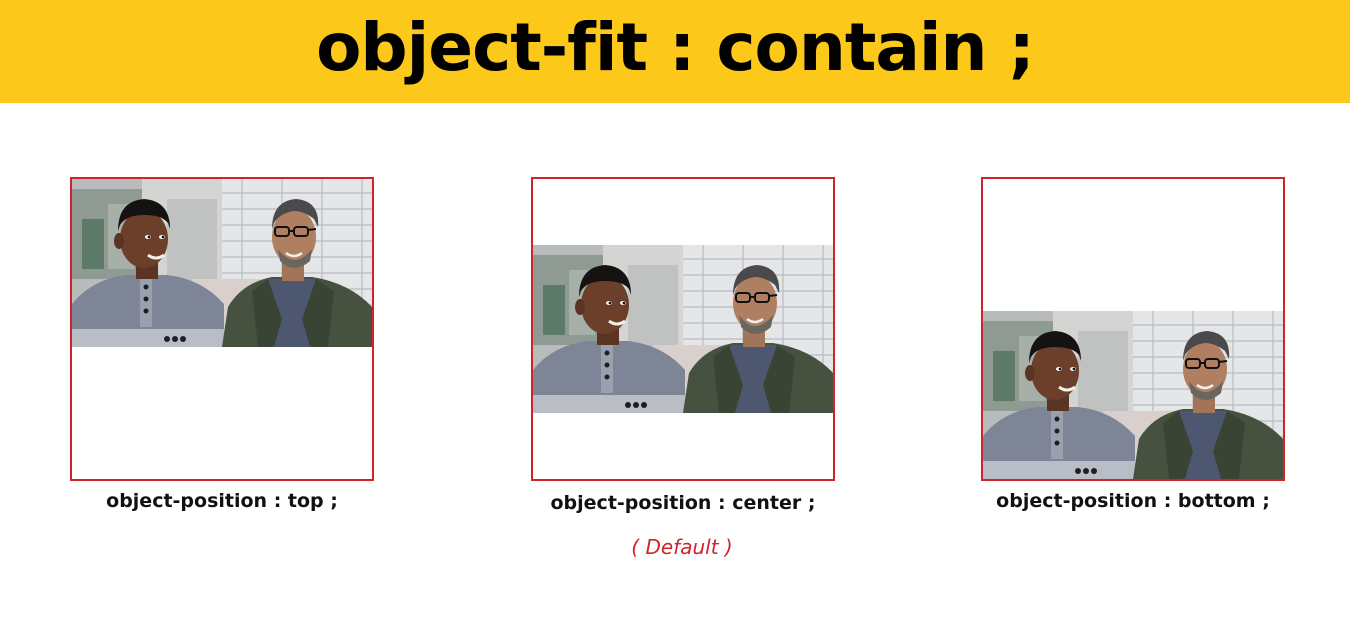  I want to click on image-frame-bottom, so click(1133, 329).